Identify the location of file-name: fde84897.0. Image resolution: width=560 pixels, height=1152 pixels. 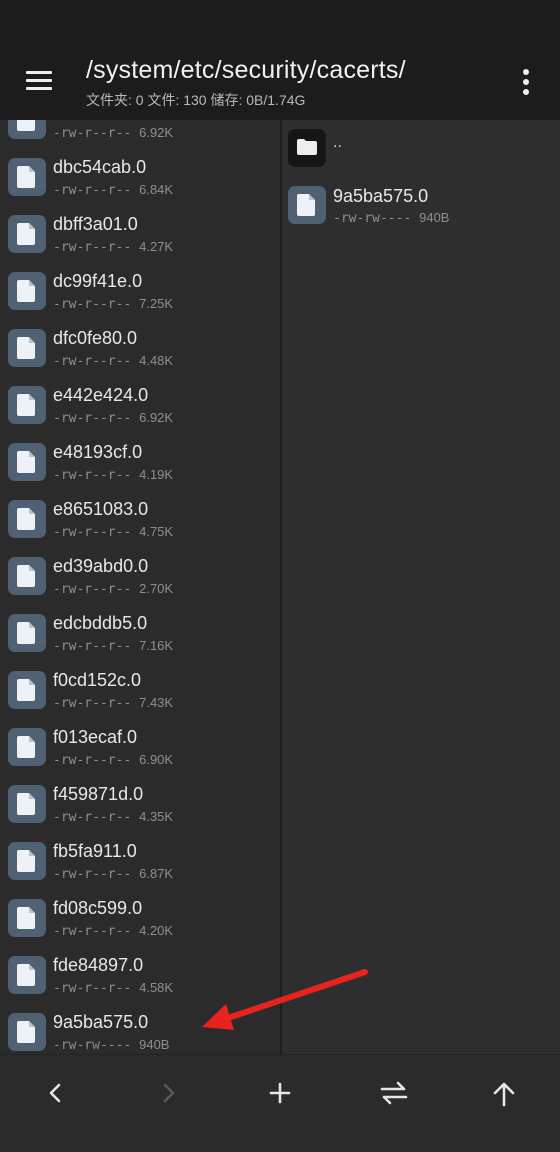
(98, 965).